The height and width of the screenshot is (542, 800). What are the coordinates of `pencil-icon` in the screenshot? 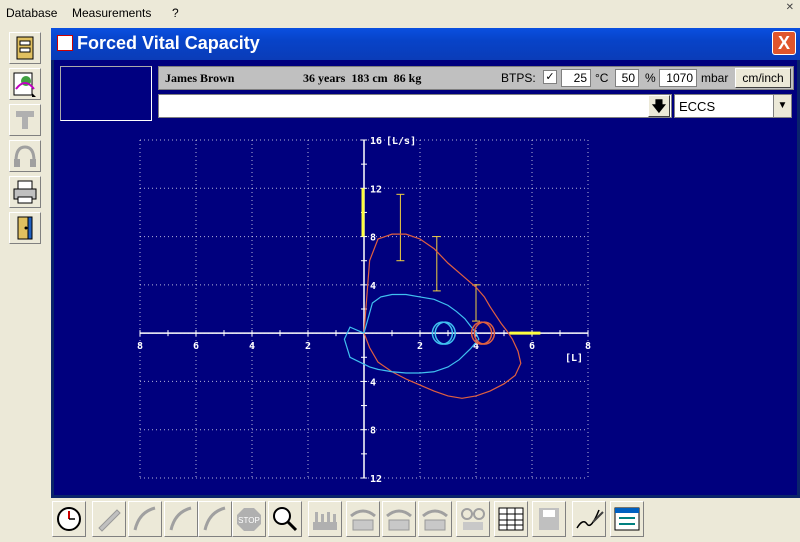 It's located at (109, 520).